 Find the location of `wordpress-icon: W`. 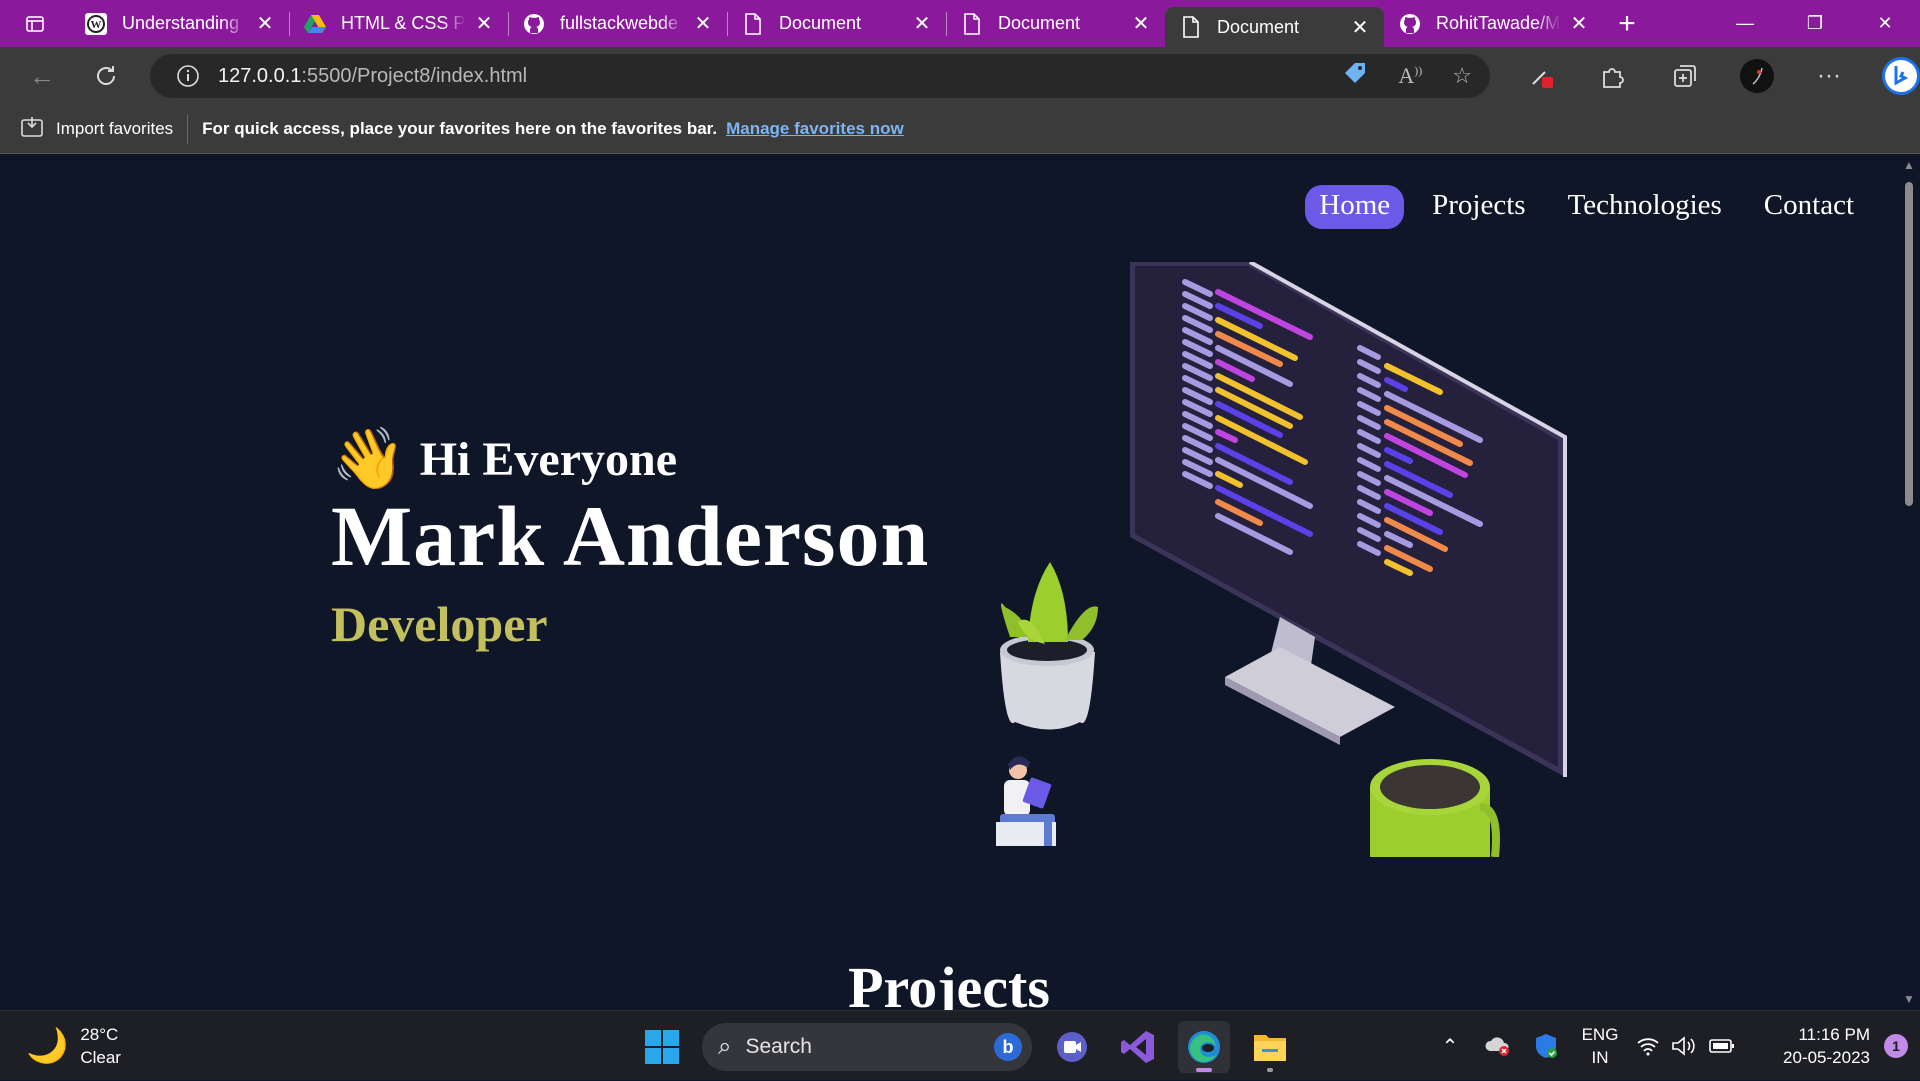

wordpress-icon: W is located at coordinates (96, 24).